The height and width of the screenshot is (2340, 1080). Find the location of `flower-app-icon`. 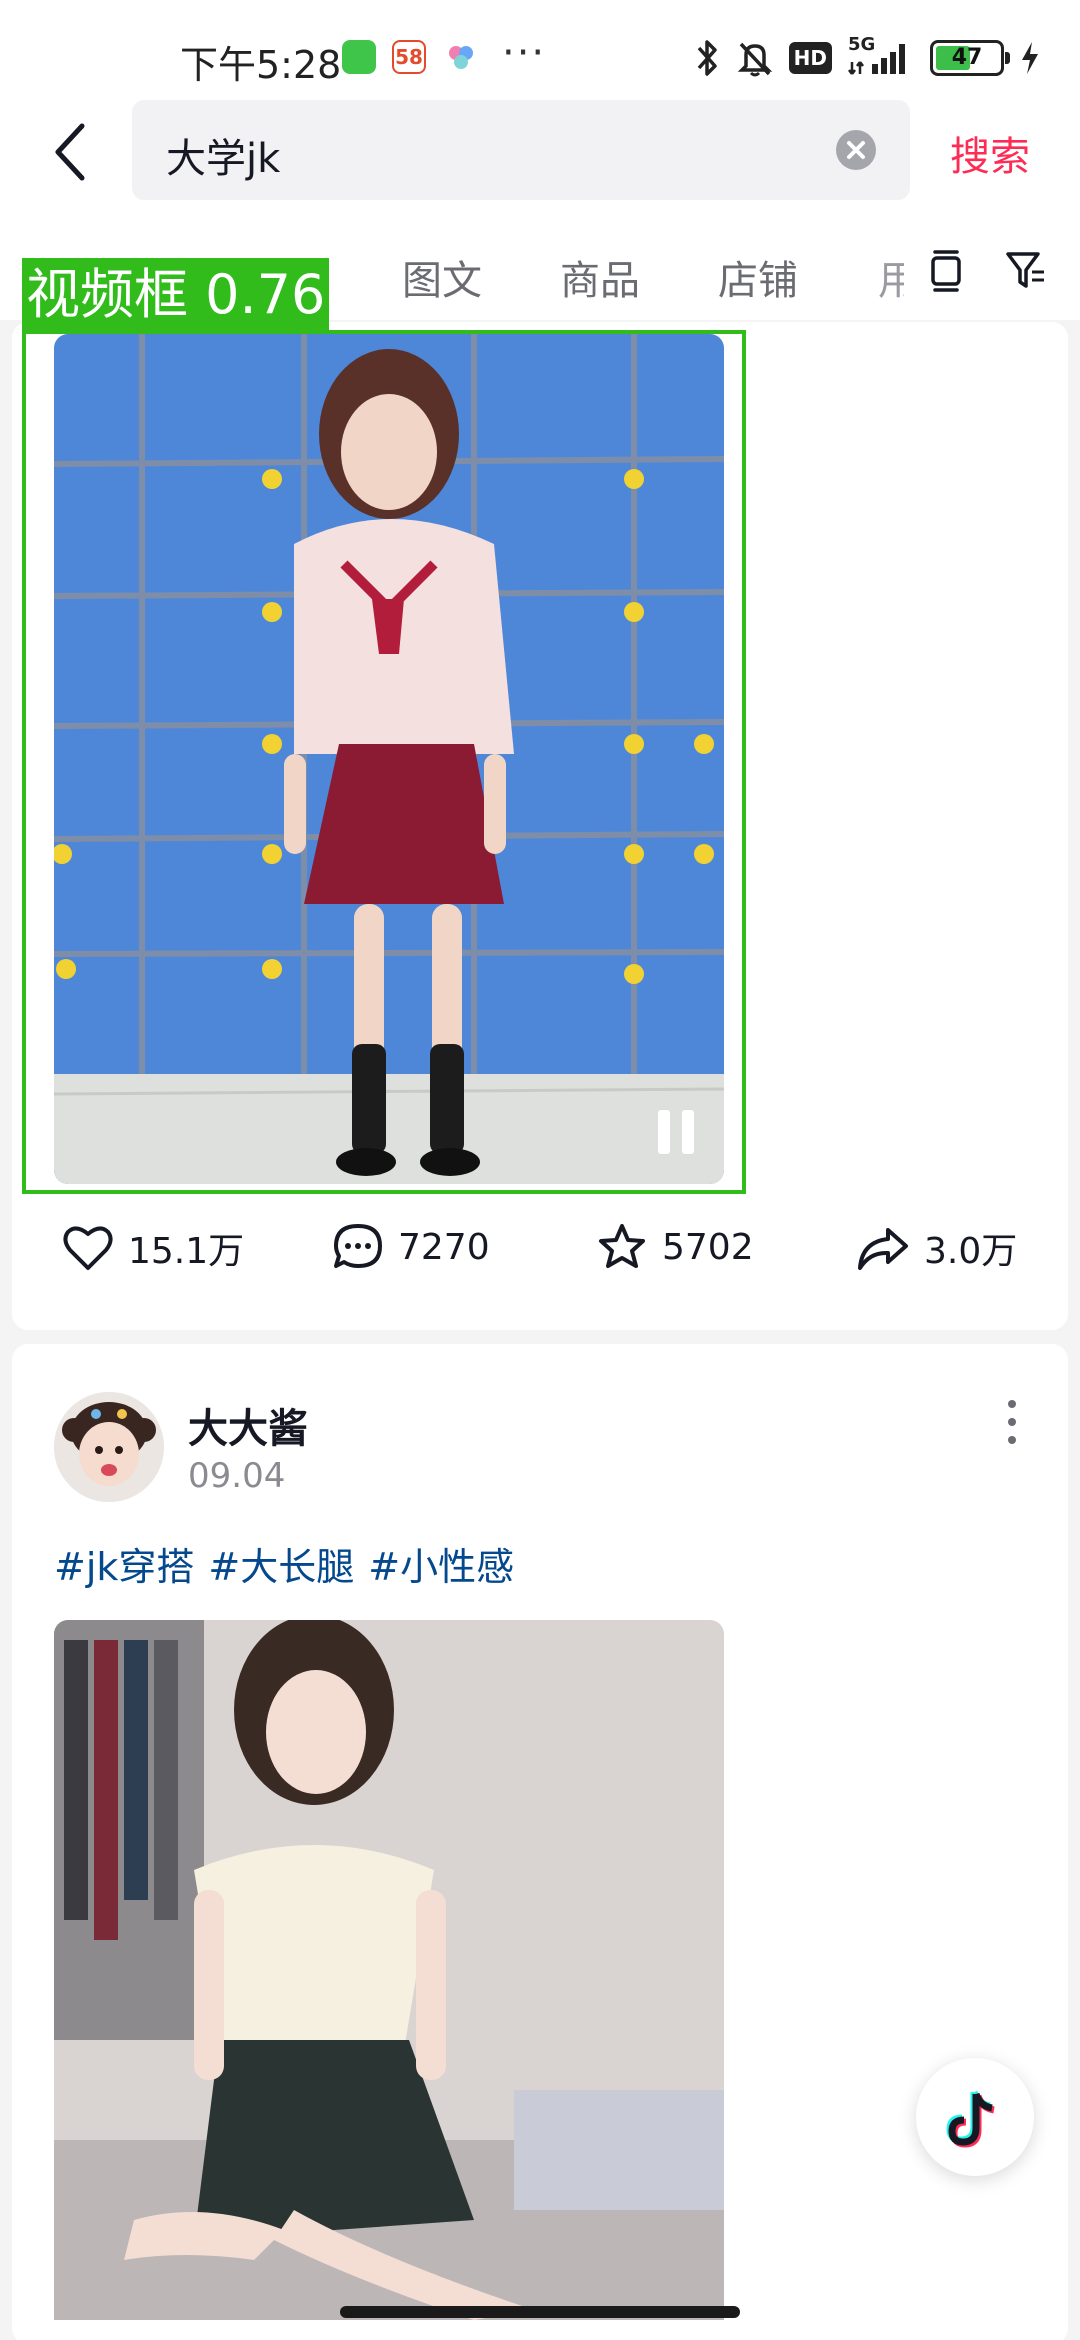

flower-app-icon is located at coordinates (461, 57).